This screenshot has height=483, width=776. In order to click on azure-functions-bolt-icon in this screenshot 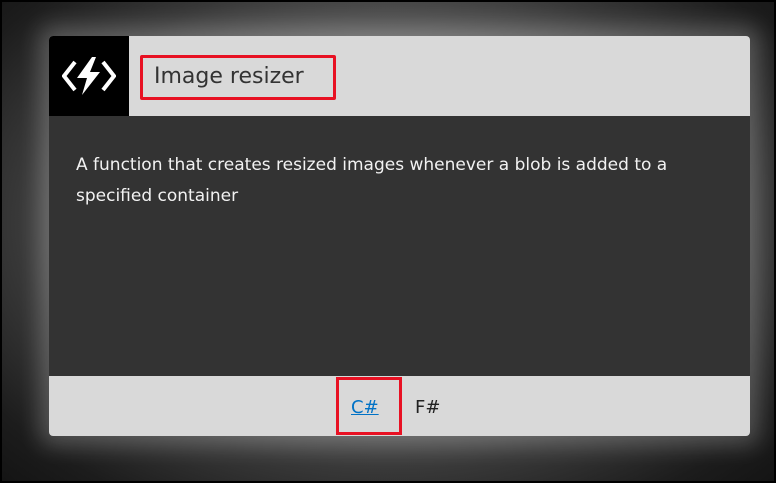, I will do `click(89, 76)`.